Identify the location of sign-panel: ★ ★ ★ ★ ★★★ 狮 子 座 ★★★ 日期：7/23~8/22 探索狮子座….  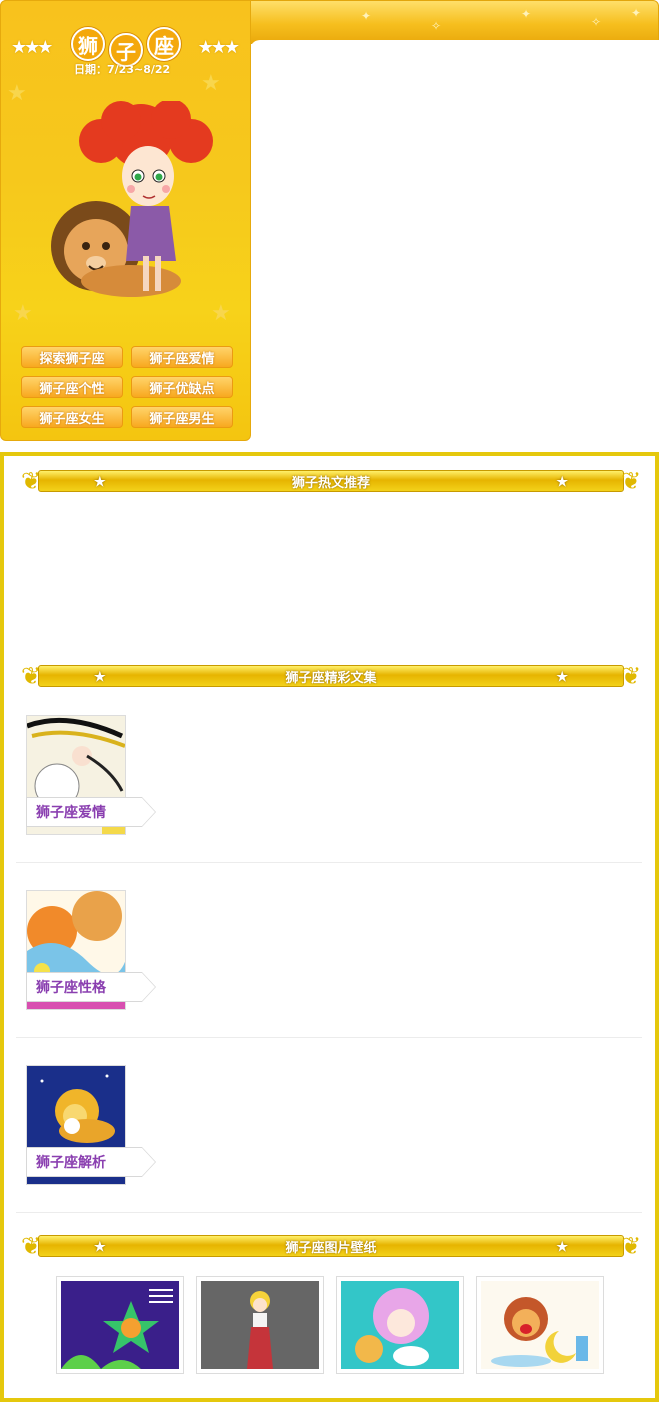
(125, 220).